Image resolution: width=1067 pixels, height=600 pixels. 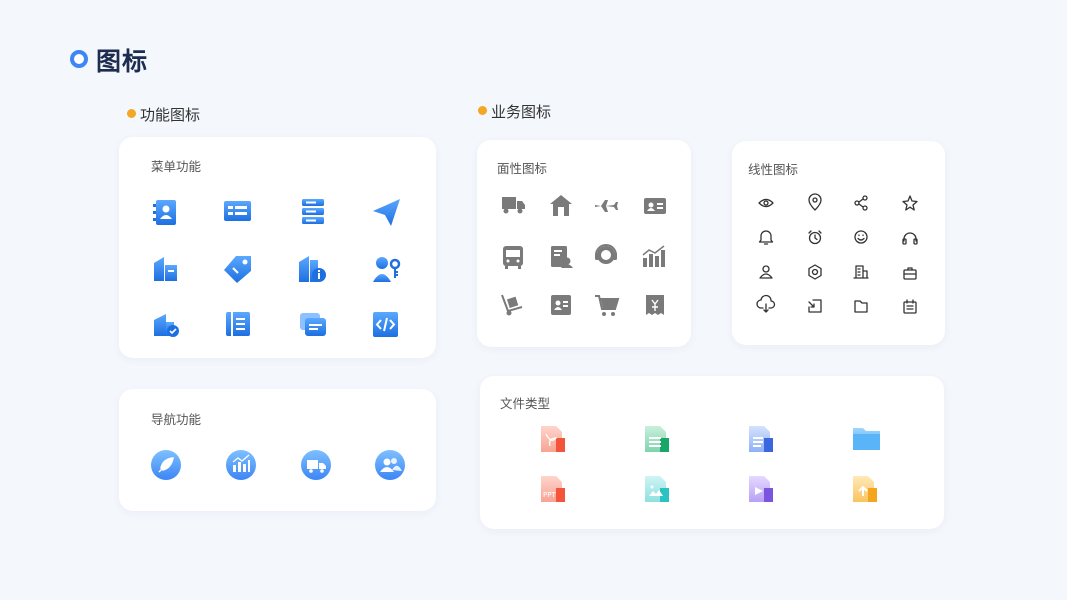 What do you see at coordinates (277, 268) in the screenshot?
I see `menu-icons-grid` at bounding box center [277, 268].